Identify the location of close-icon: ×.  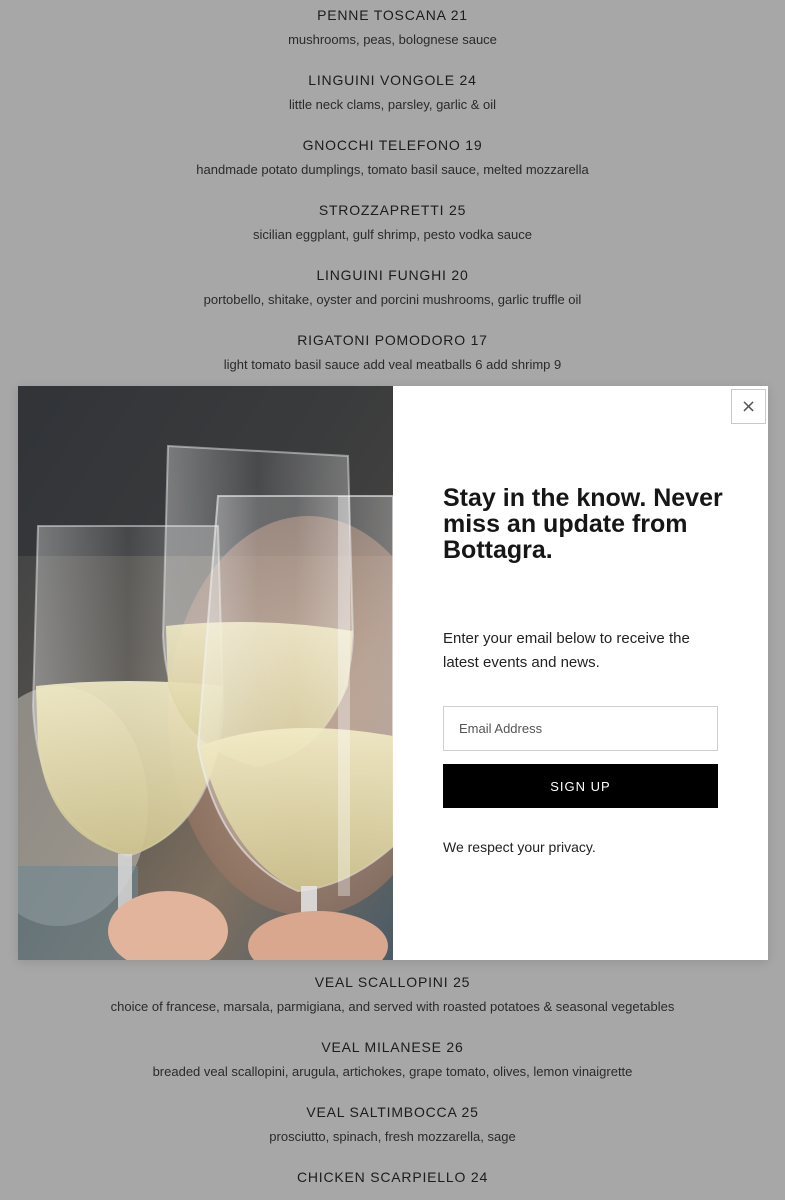
(748, 406).